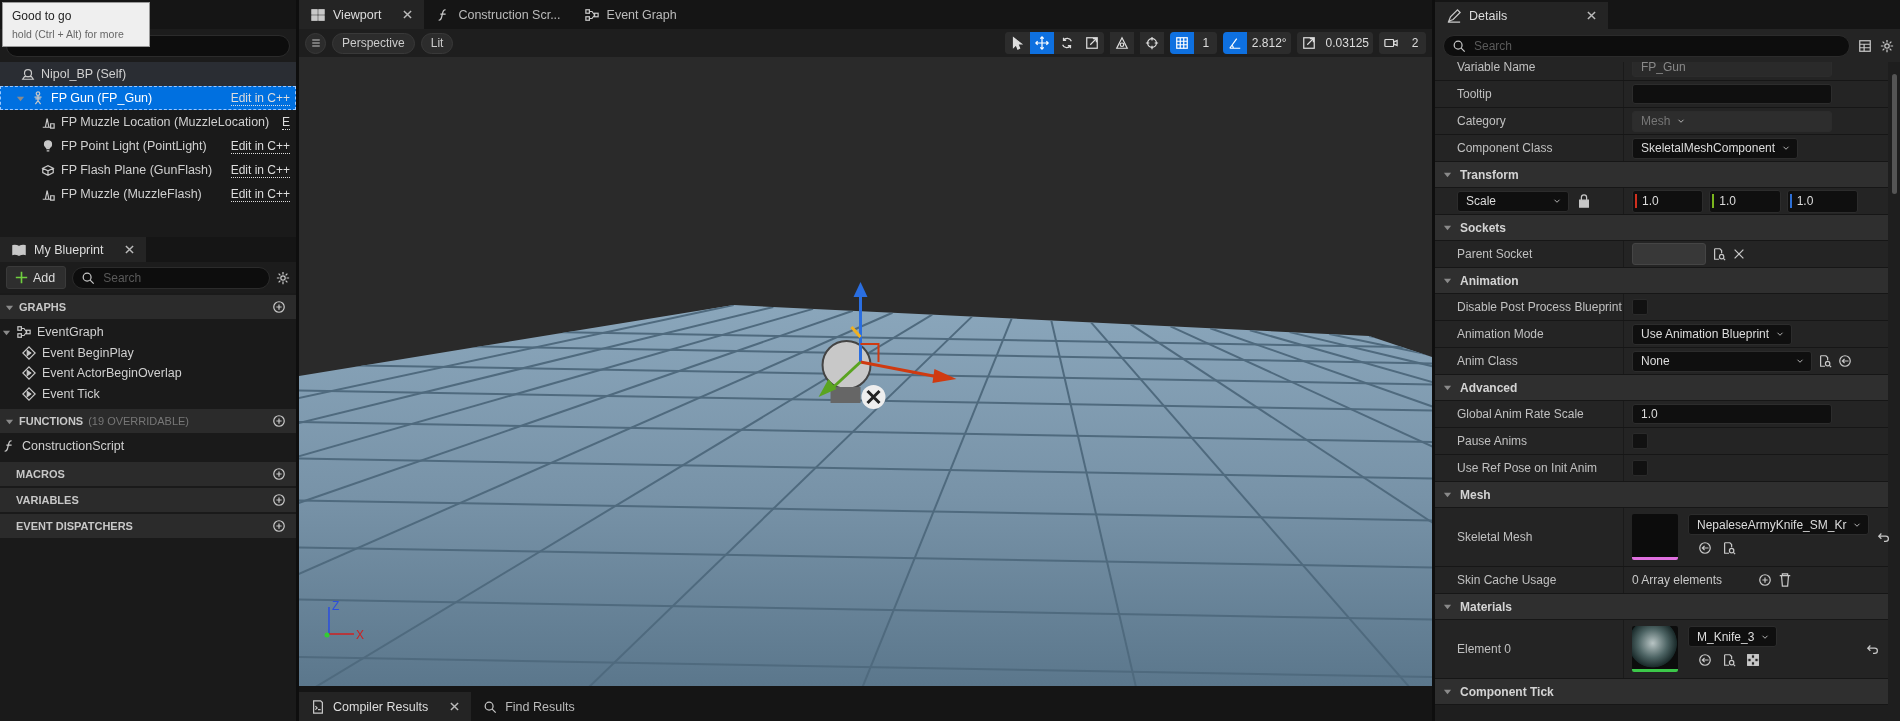 This screenshot has height=721, width=1900. Describe the element at coordinates (139, 421) in the screenshot. I see `overridable-count: (19 OVERRIDABLE)` at that location.